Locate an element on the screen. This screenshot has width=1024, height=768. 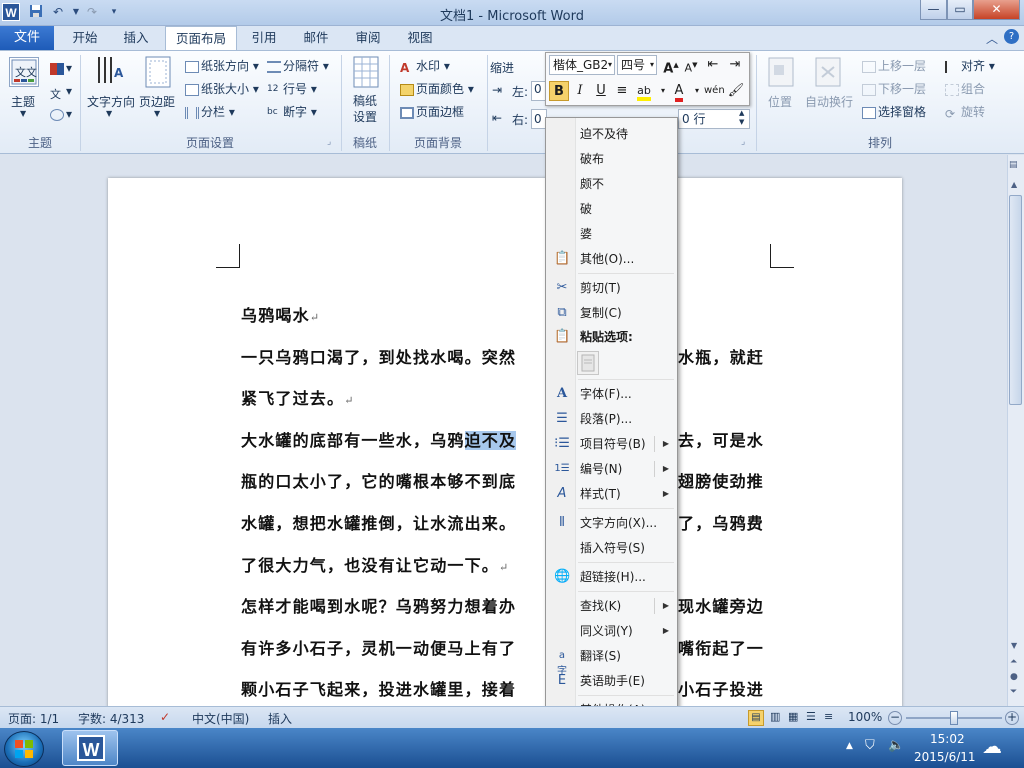
page-color-button: 页面颜色 ▾ is located at coordinates (437, 88).